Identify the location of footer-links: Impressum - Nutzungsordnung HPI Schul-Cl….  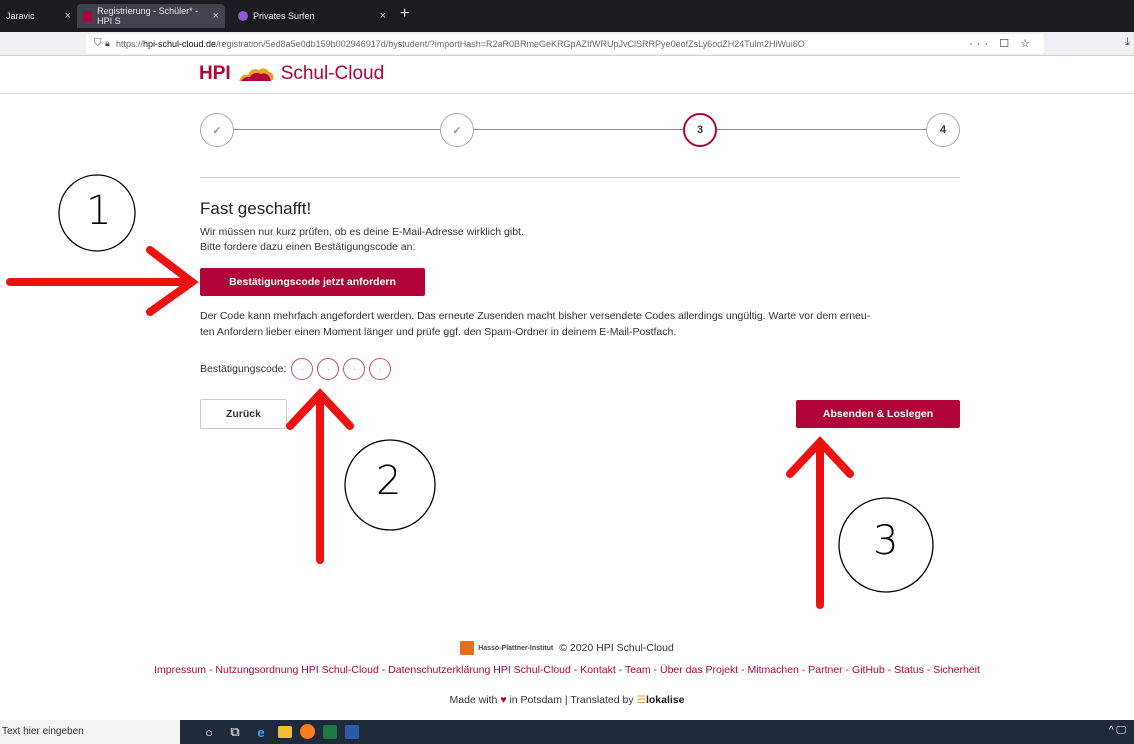
(567, 670).